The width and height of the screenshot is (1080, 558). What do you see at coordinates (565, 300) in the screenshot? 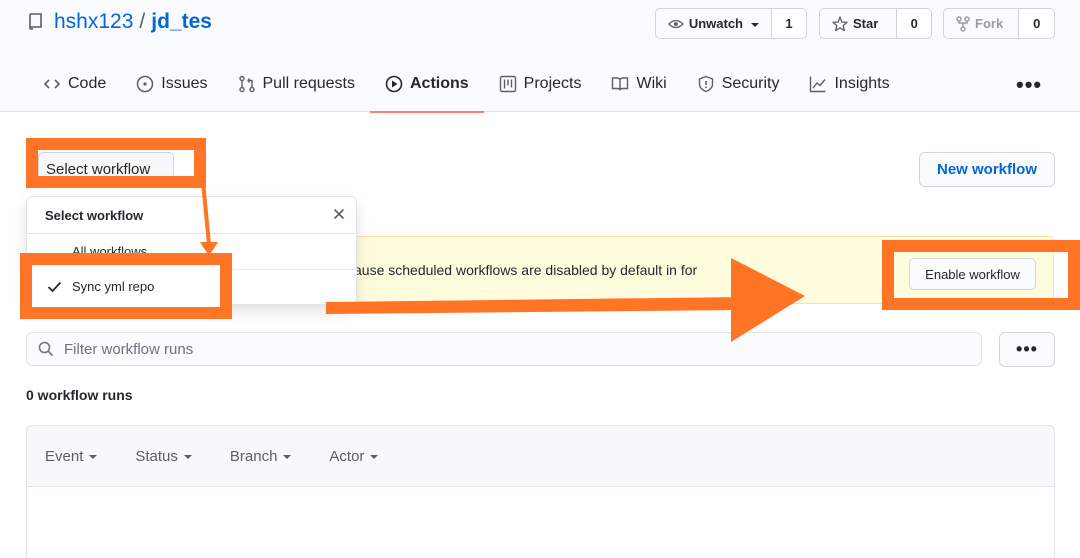
I see `arrow-right` at bounding box center [565, 300].